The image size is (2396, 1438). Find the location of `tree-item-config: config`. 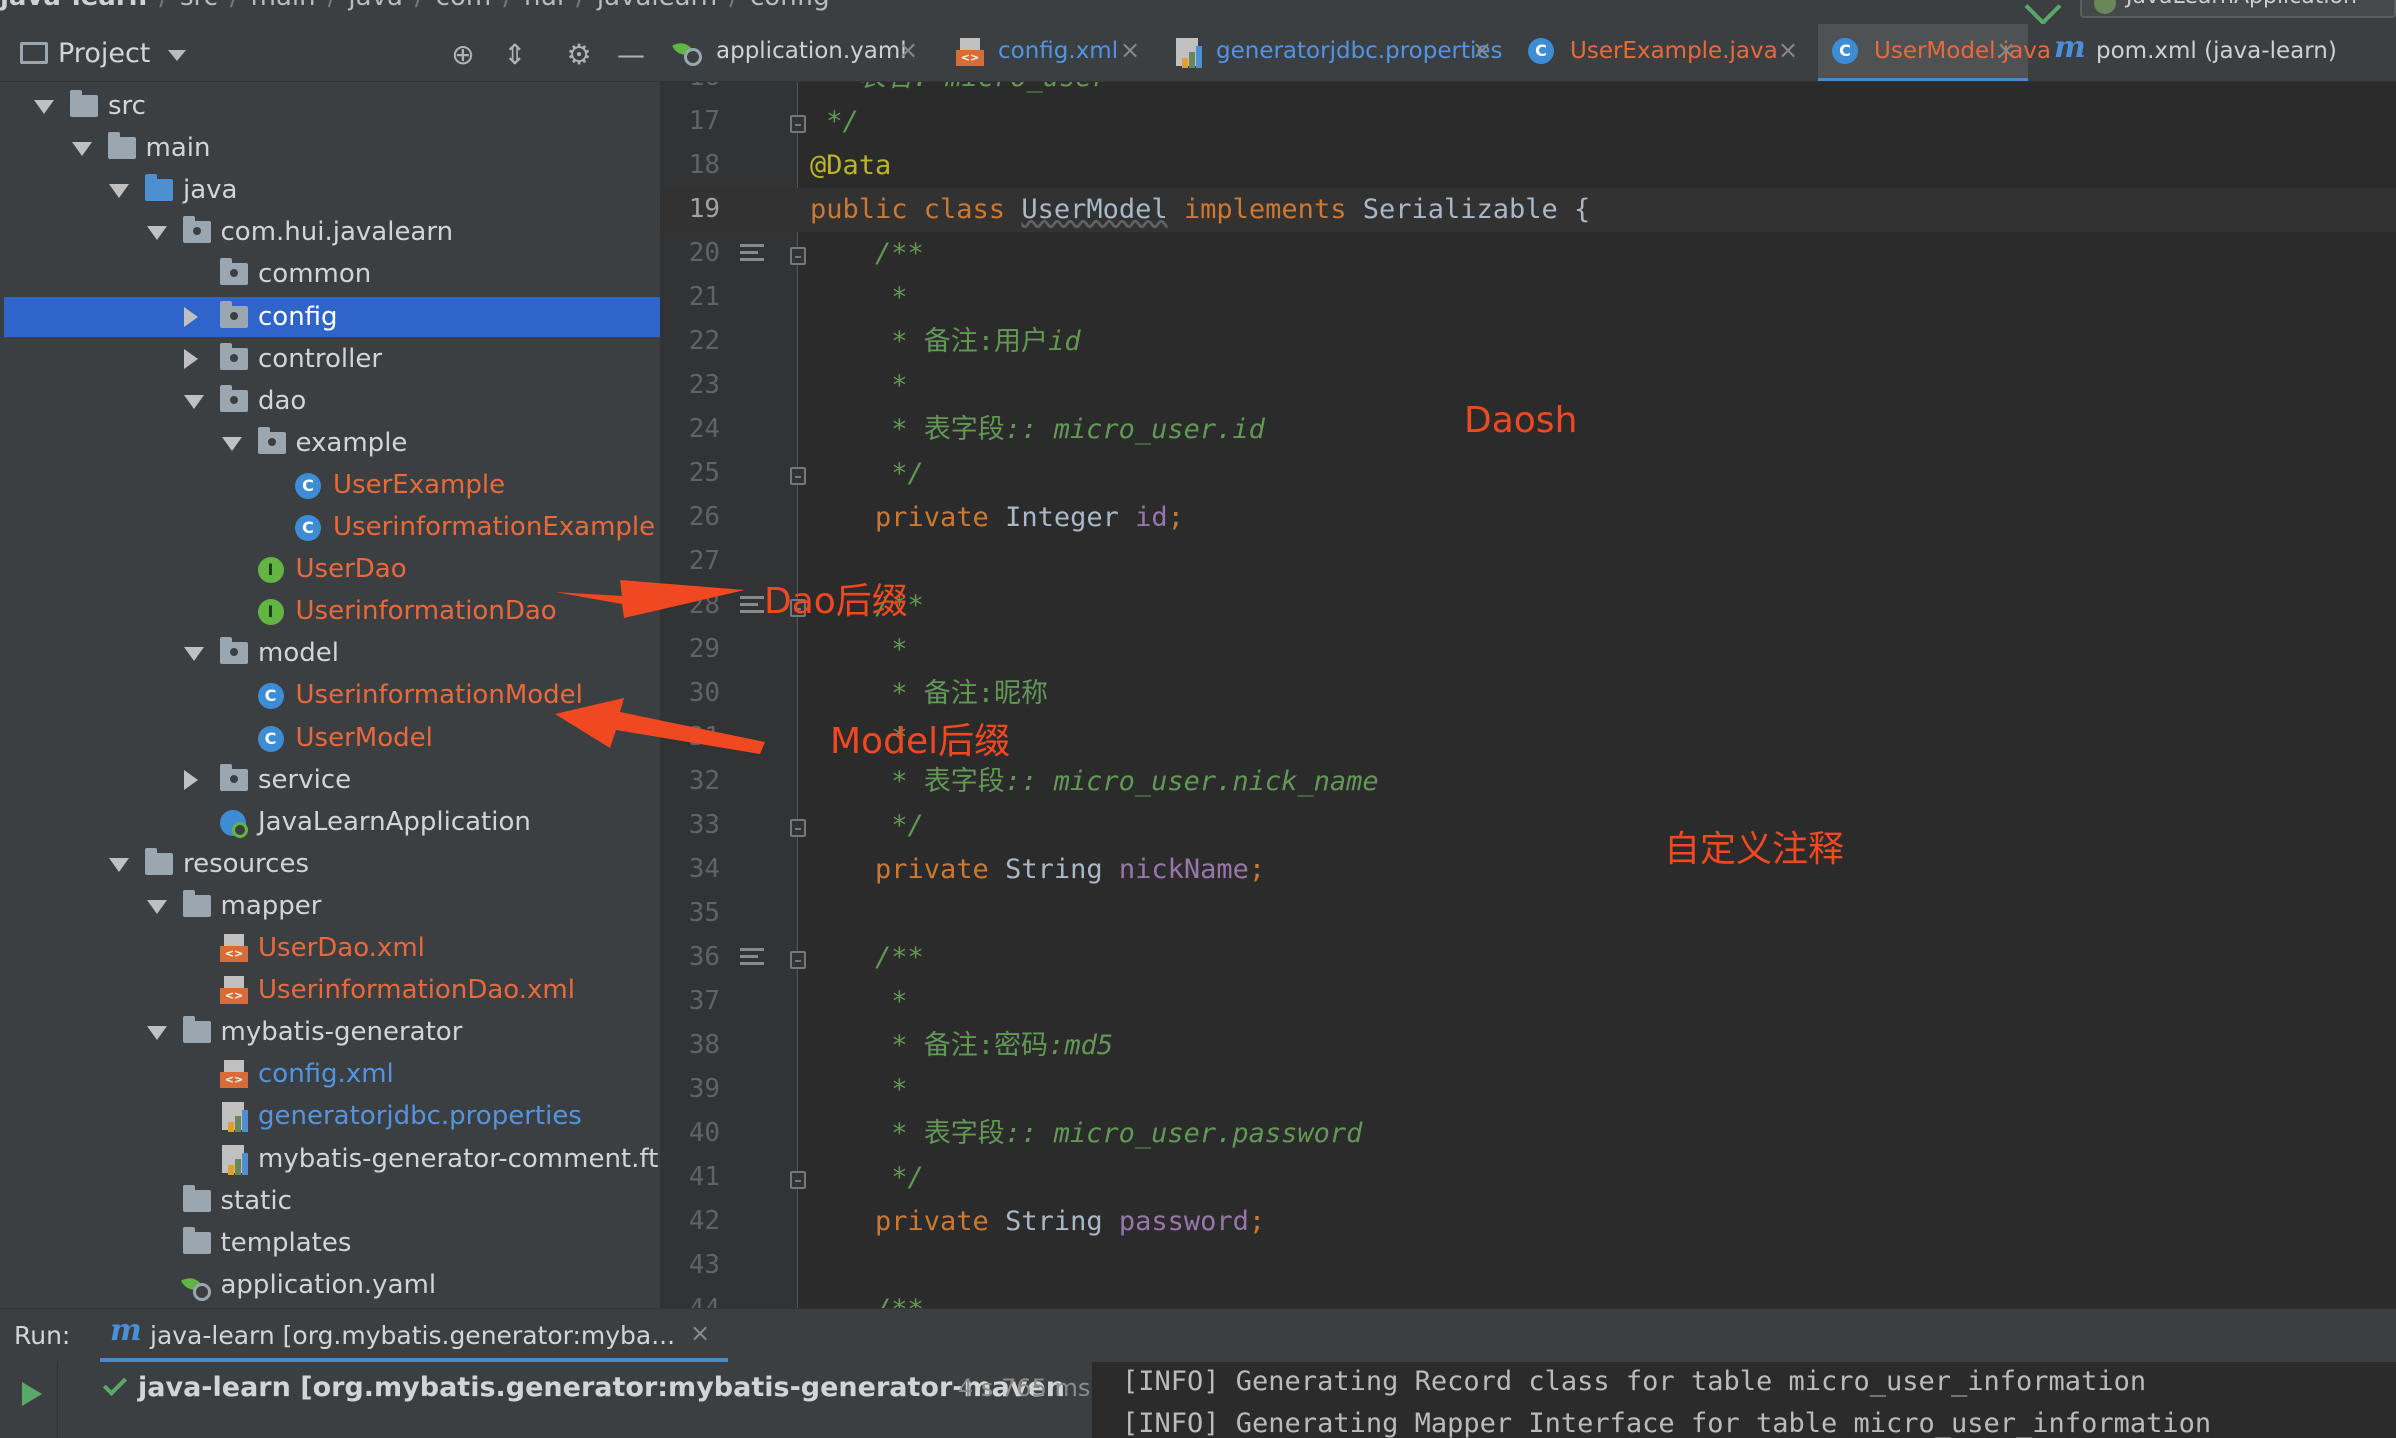

tree-item-config: config is located at coordinates (332, 316).